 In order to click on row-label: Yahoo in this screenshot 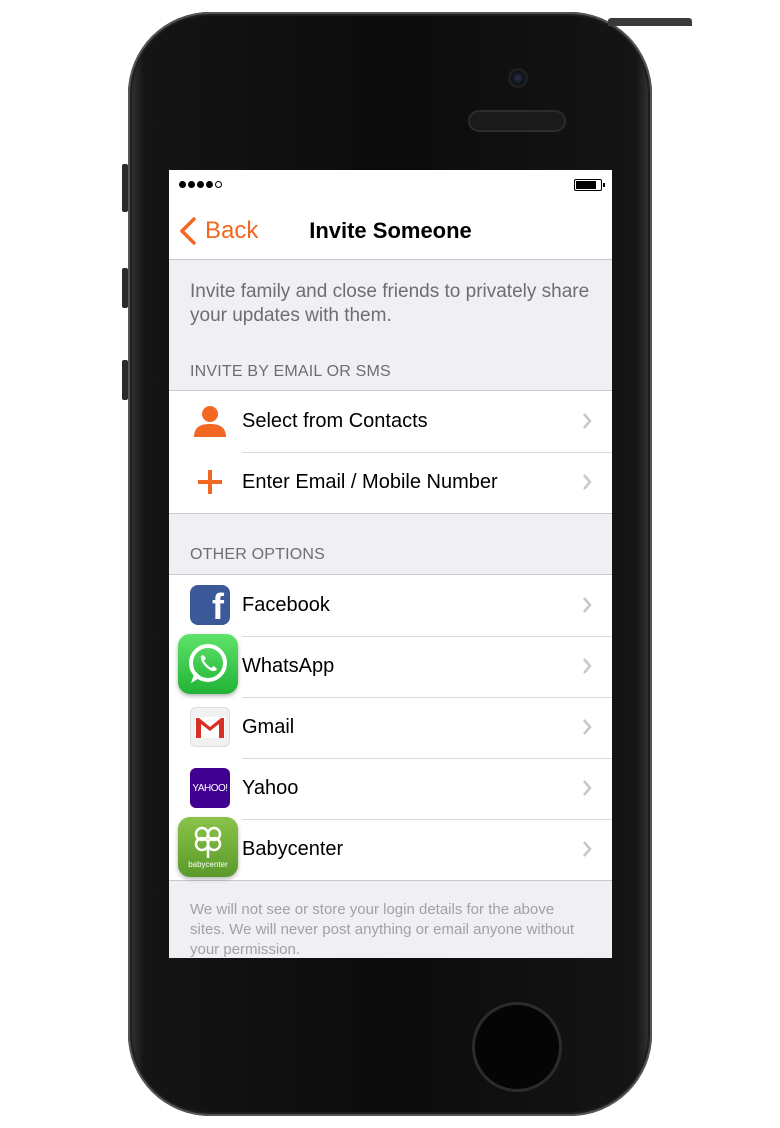, I will do `click(270, 788)`.